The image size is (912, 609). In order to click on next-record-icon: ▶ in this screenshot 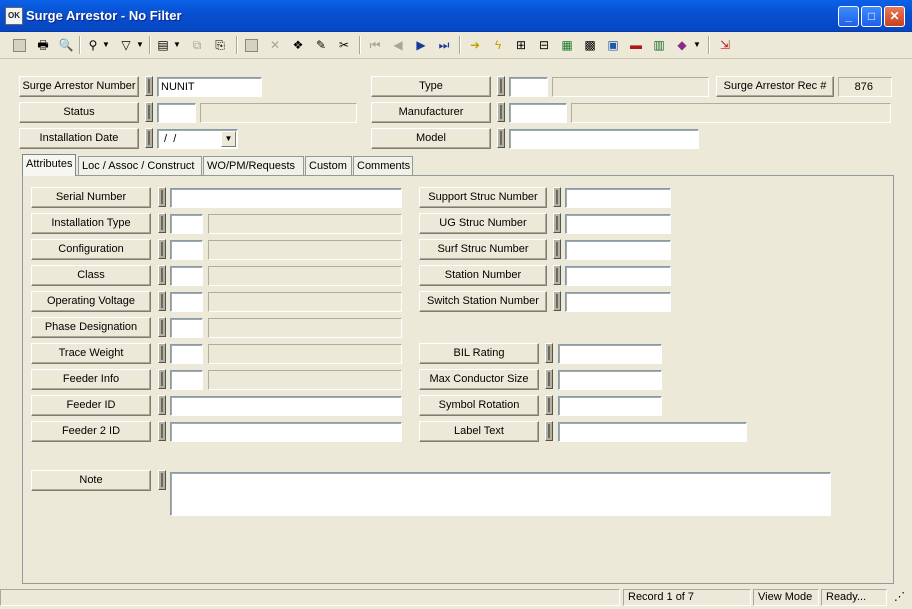, I will do `click(421, 45)`.